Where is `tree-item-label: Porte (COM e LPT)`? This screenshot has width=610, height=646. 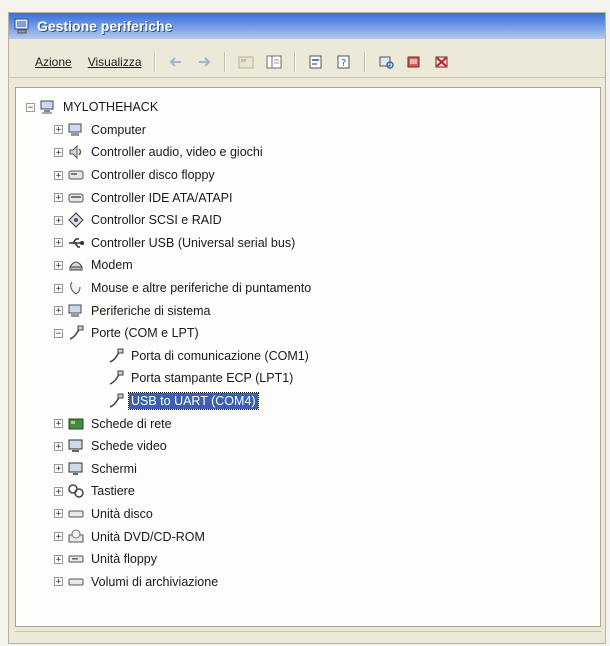 tree-item-label: Porte (COM e LPT) is located at coordinates (145, 333).